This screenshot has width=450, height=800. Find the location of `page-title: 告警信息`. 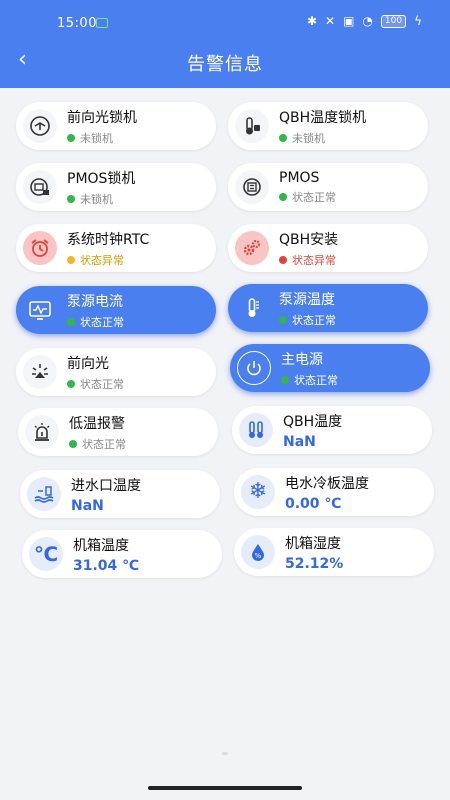

page-title: 告警信息 is located at coordinates (225, 64).